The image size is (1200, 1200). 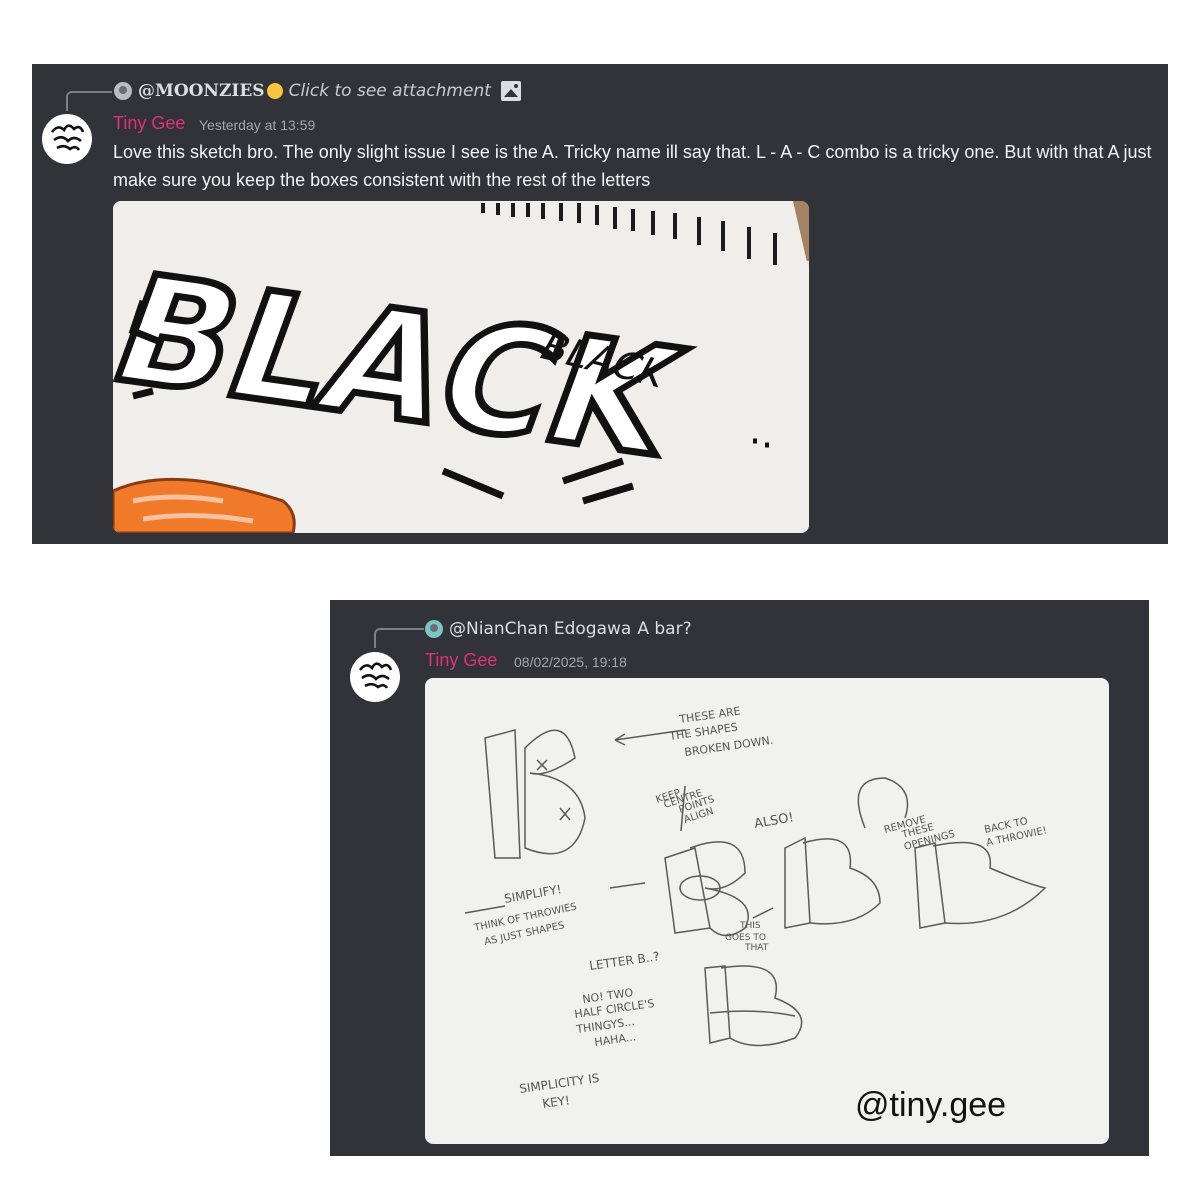 What do you see at coordinates (257, 125) in the screenshot?
I see `timestamp: Yesterday at 13:59` at bounding box center [257, 125].